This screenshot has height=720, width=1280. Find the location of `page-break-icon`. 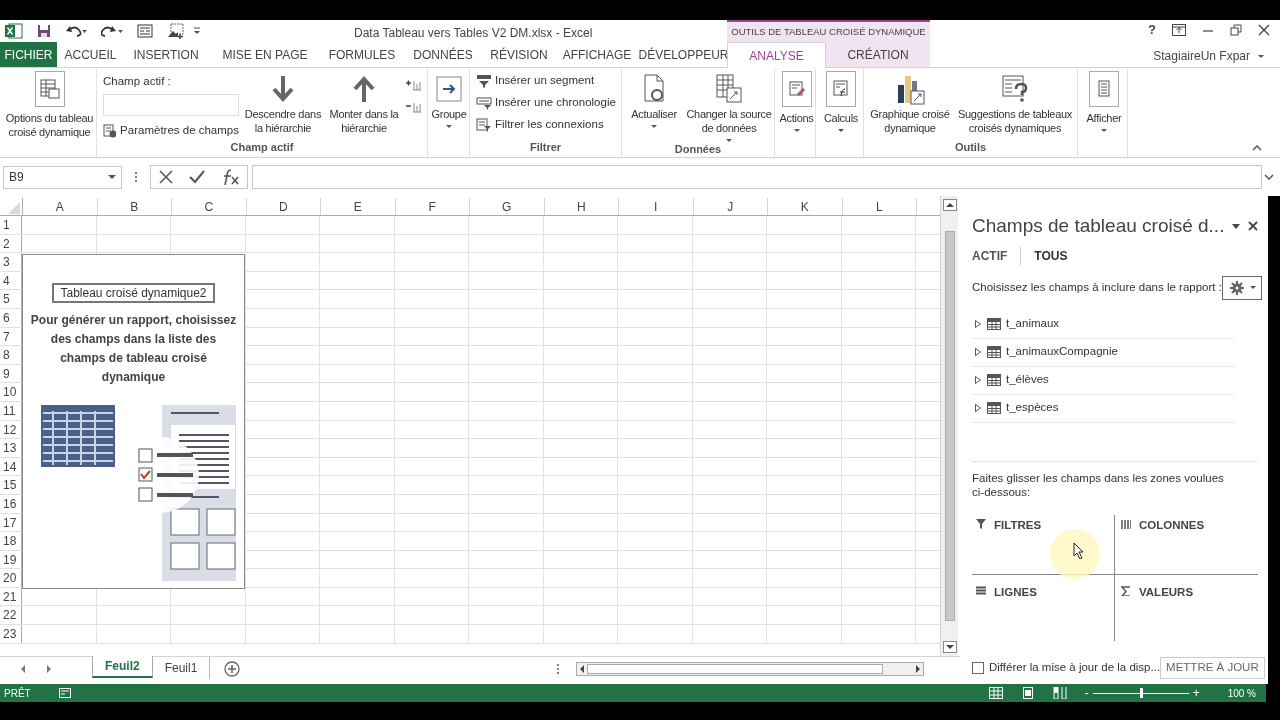

page-break-icon is located at coordinates (1059, 693).